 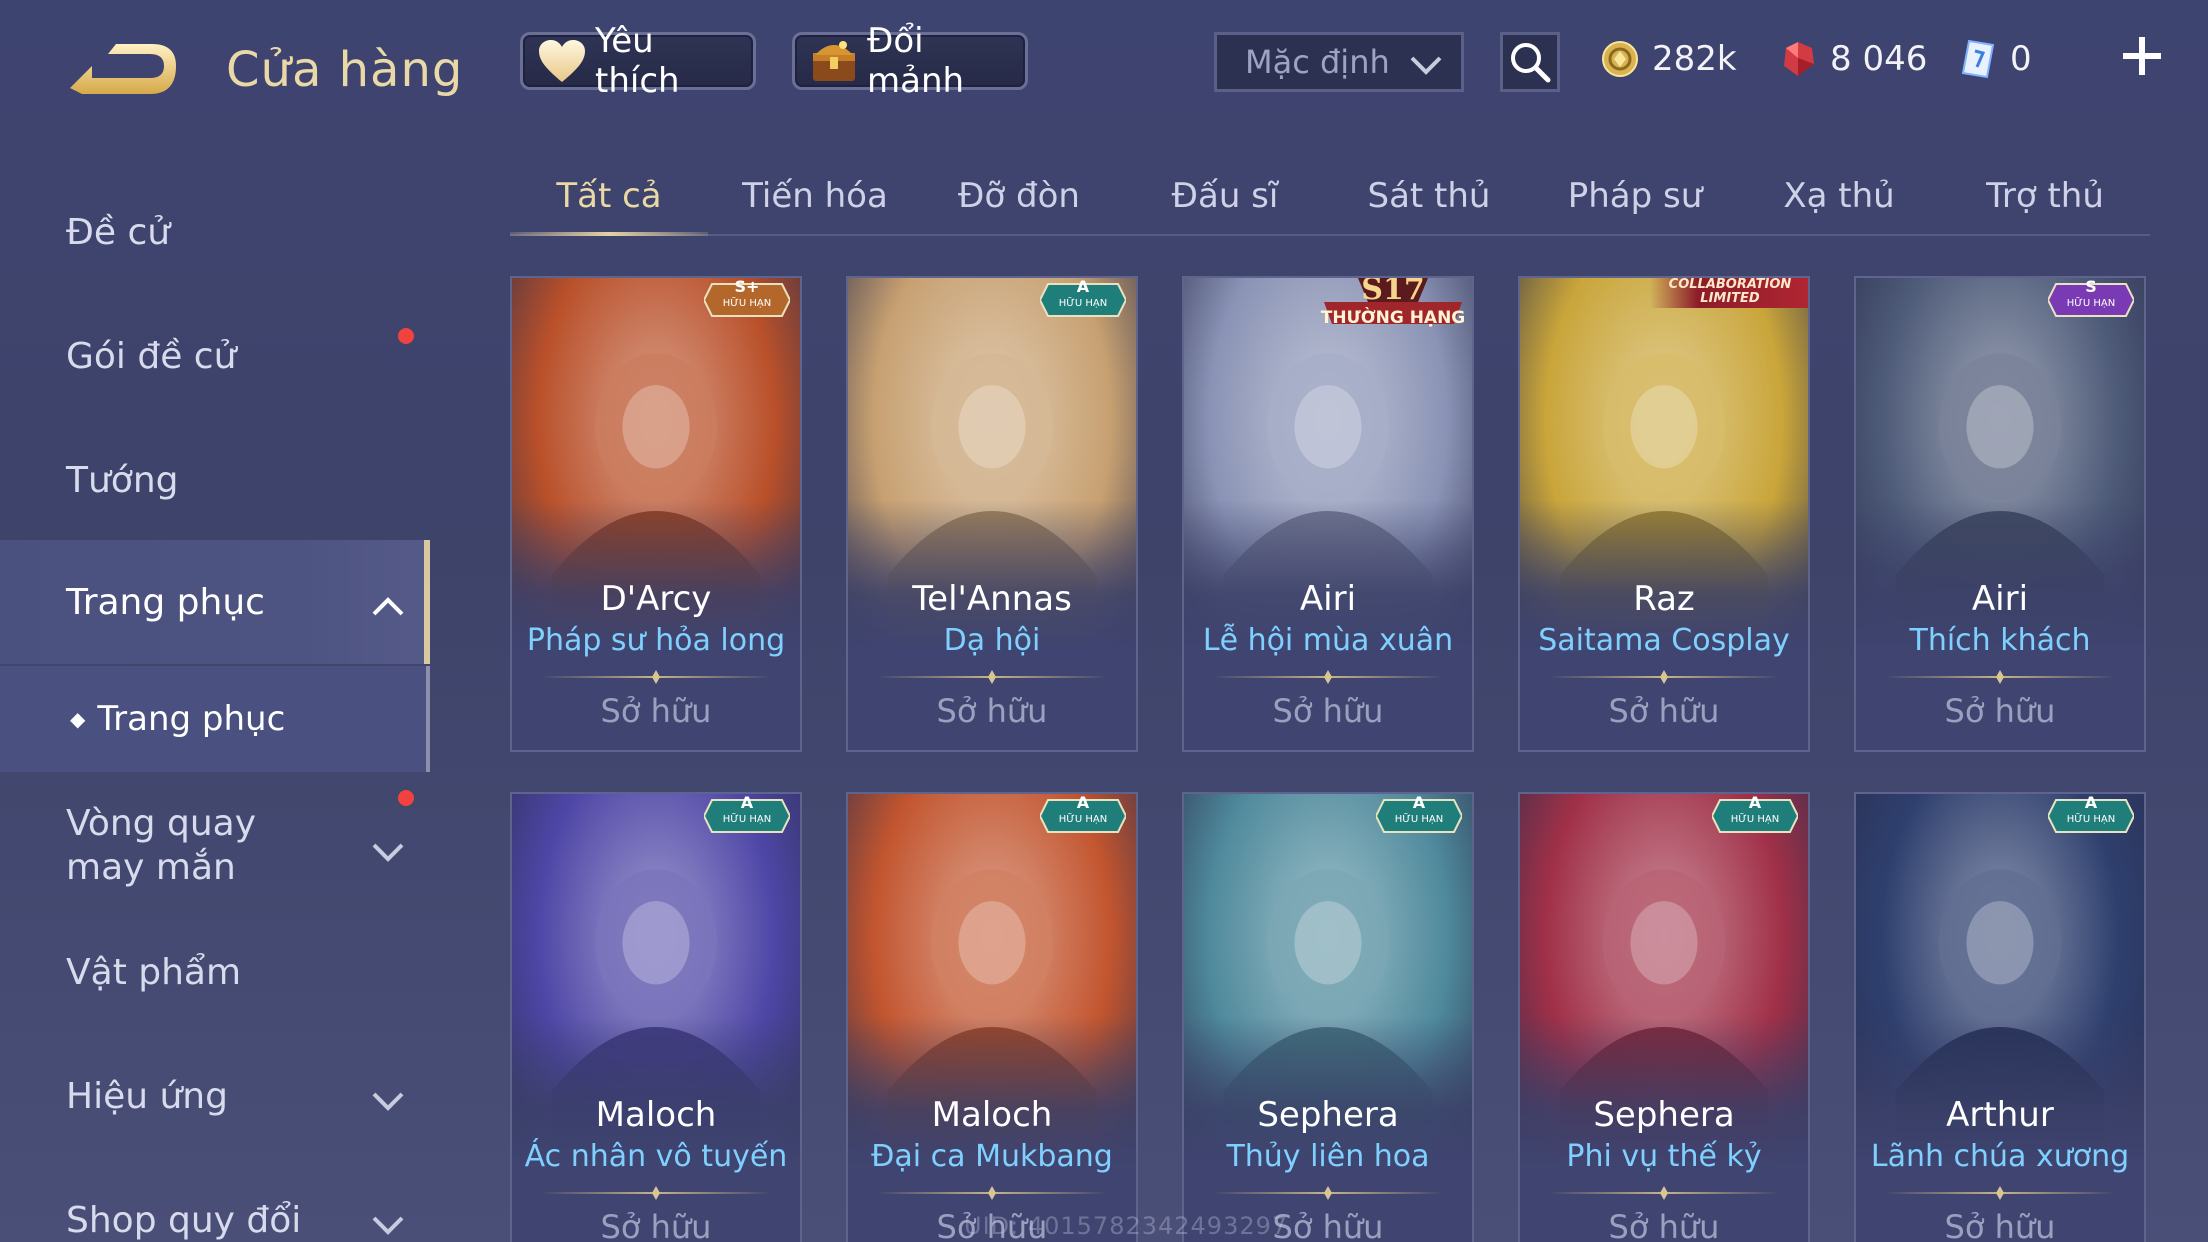 What do you see at coordinates (215, 356) in the screenshot?
I see `sidebar-item-featured-bundles: Gói đề cử` at bounding box center [215, 356].